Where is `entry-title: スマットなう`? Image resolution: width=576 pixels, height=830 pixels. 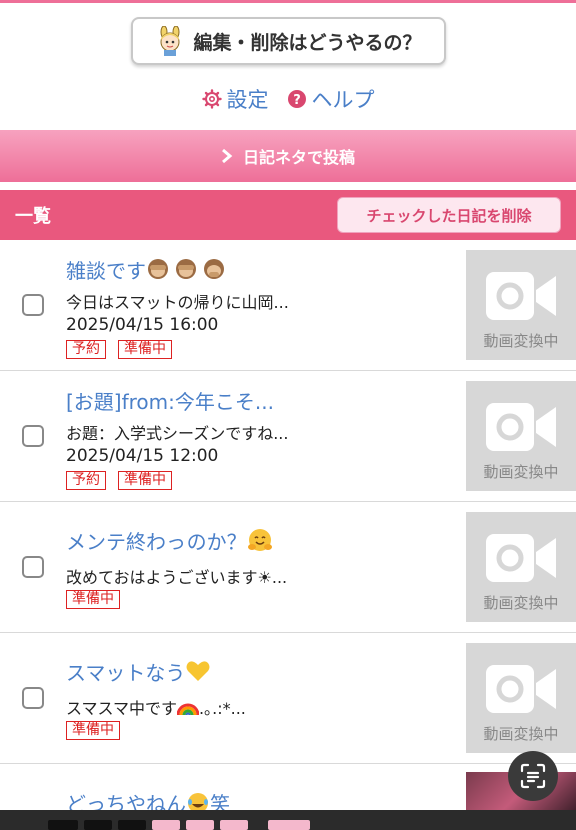 entry-title: スマットなう is located at coordinates (138, 671).